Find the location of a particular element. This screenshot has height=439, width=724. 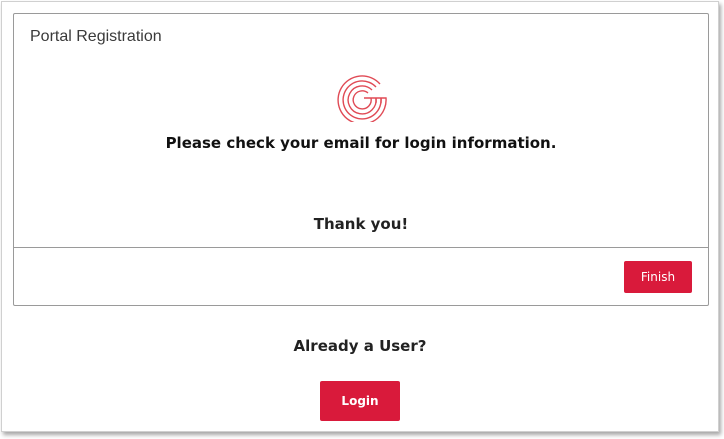

thank-you-text: Thank you! is located at coordinates (361, 224).